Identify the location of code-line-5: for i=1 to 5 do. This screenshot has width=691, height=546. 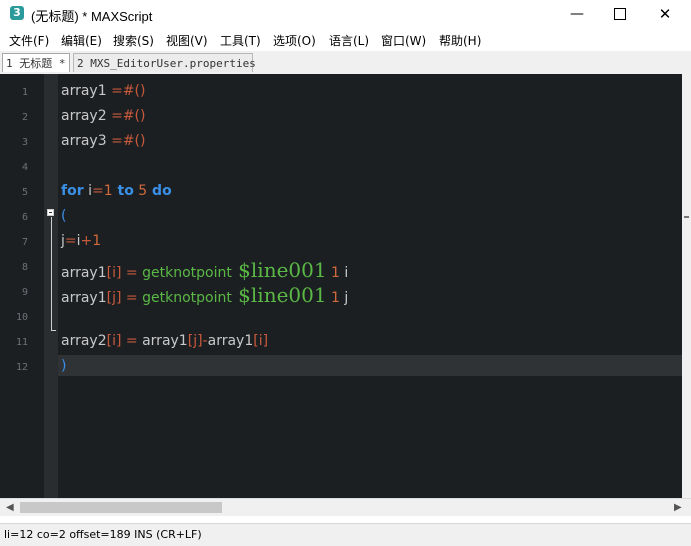
(116, 191).